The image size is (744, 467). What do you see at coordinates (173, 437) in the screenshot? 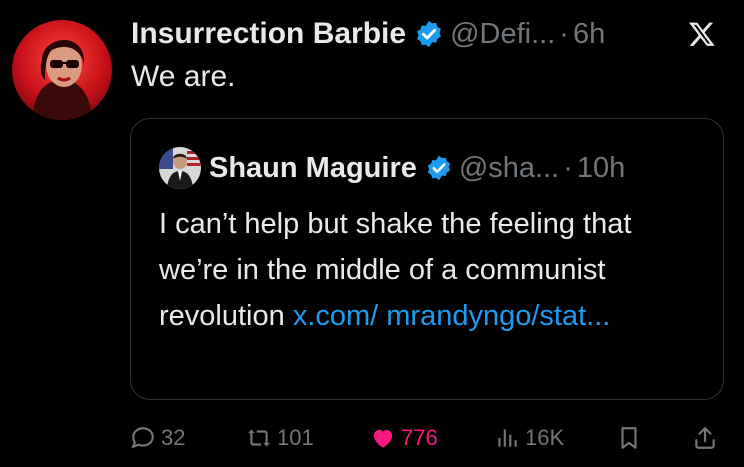
I see `reply-count: 32` at bounding box center [173, 437].